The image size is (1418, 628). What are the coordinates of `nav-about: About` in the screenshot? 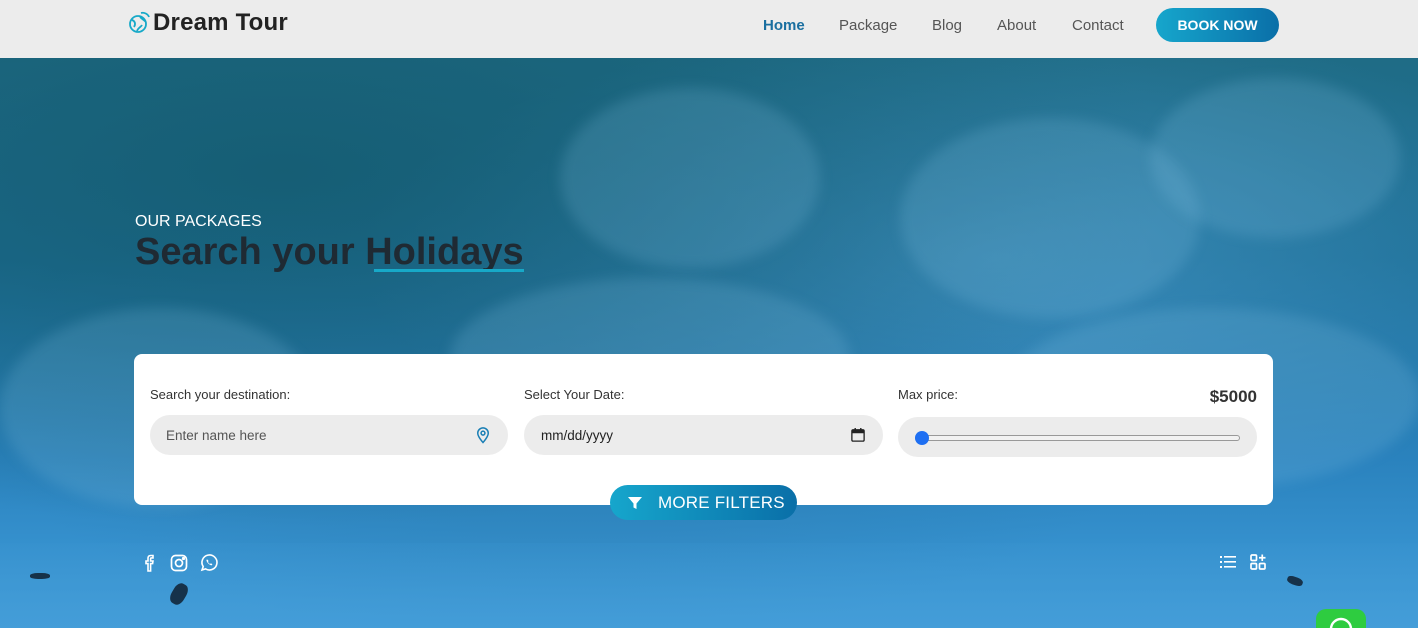 It's located at (1016, 25).